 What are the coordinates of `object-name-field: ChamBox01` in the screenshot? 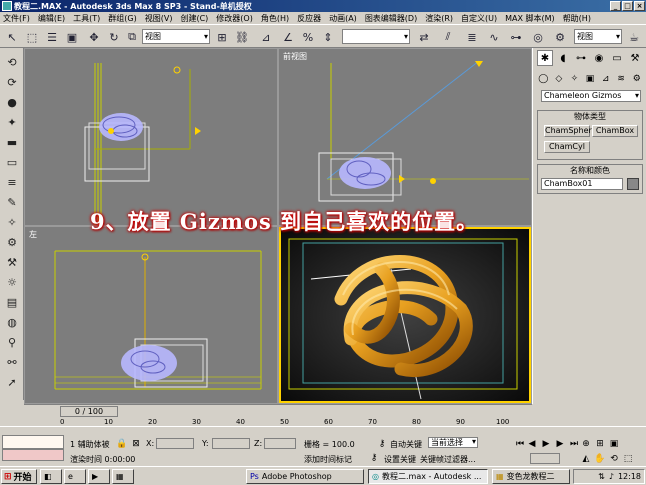 It's located at (582, 184).